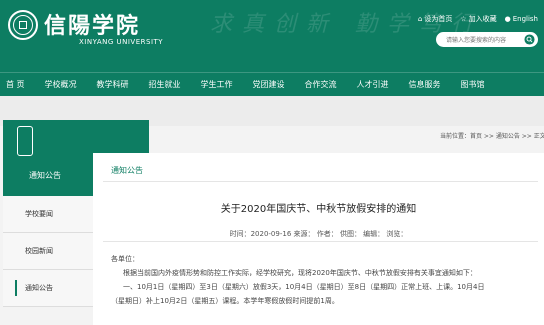 This screenshot has width=544, height=325. What do you see at coordinates (463, 19) in the screenshot?
I see `star-icon: ☆` at bounding box center [463, 19].